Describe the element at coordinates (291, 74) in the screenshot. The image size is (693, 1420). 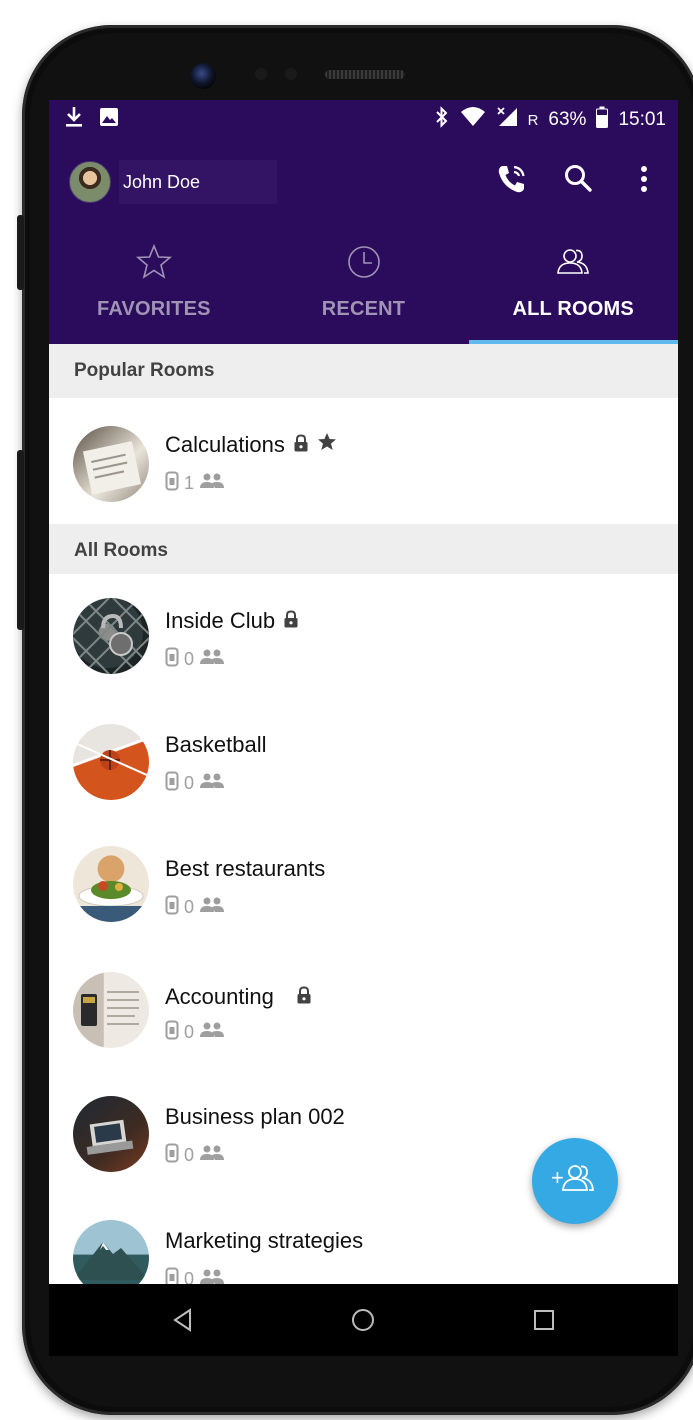
I see `light-sensor` at that location.